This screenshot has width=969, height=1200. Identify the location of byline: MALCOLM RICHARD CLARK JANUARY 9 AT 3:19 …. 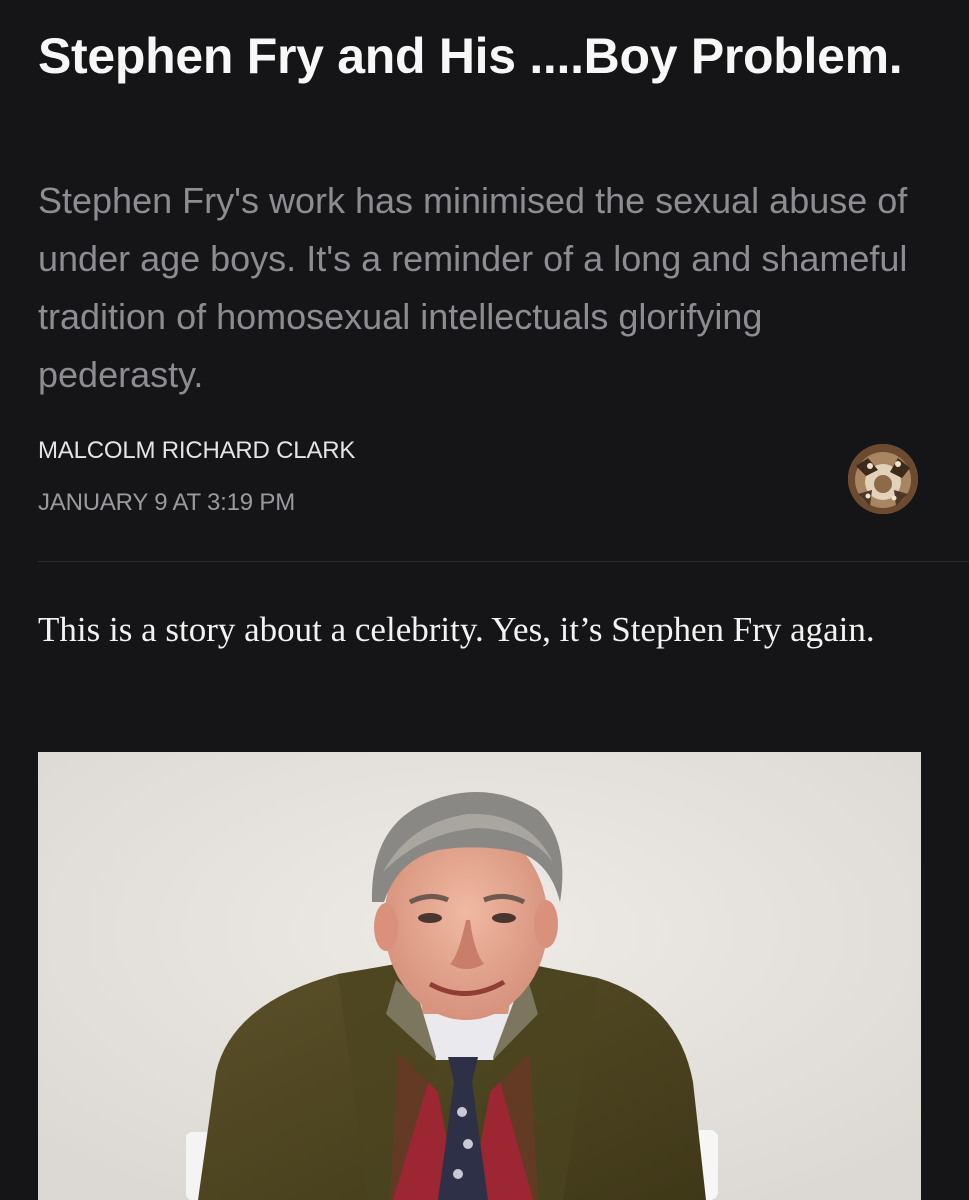
(483, 482).